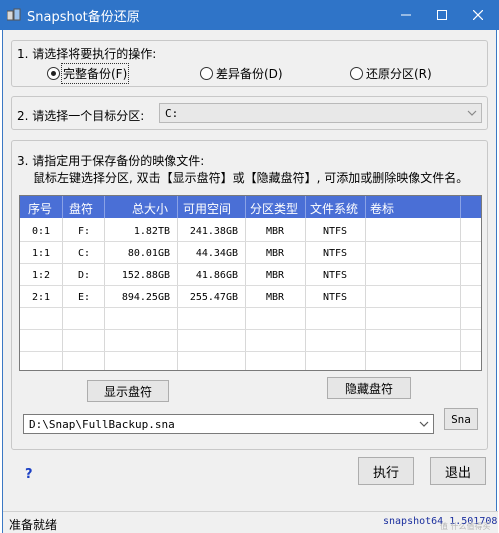  Describe the element at coordinates (148, 253) in the screenshot. I see `cell-total-size: 80.01GB` at that location.